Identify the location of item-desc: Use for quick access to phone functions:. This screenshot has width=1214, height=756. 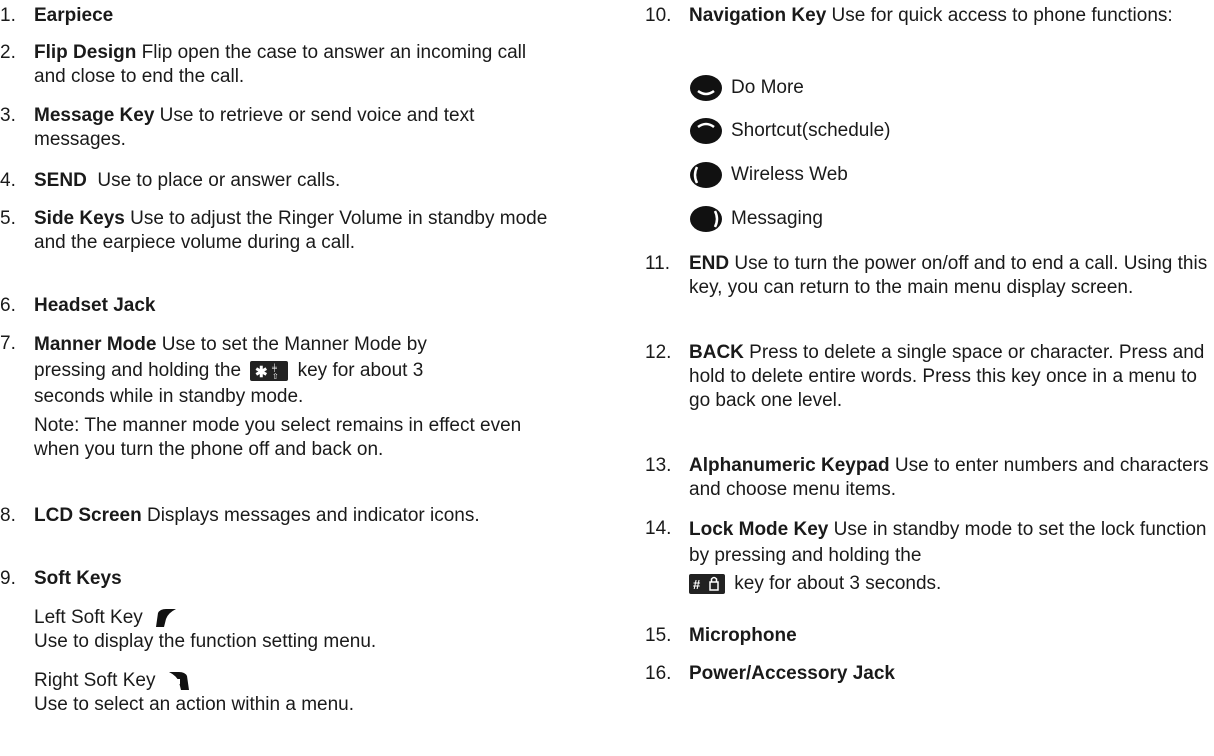
(999, 15).